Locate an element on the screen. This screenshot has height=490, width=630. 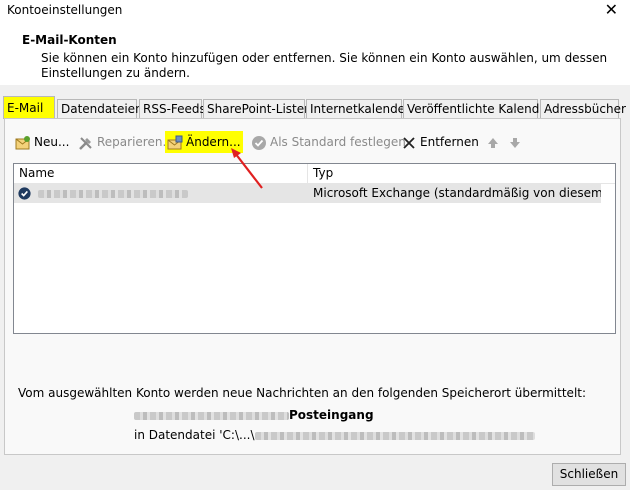
arrow-up-icon is located at coordinates (493, 142).